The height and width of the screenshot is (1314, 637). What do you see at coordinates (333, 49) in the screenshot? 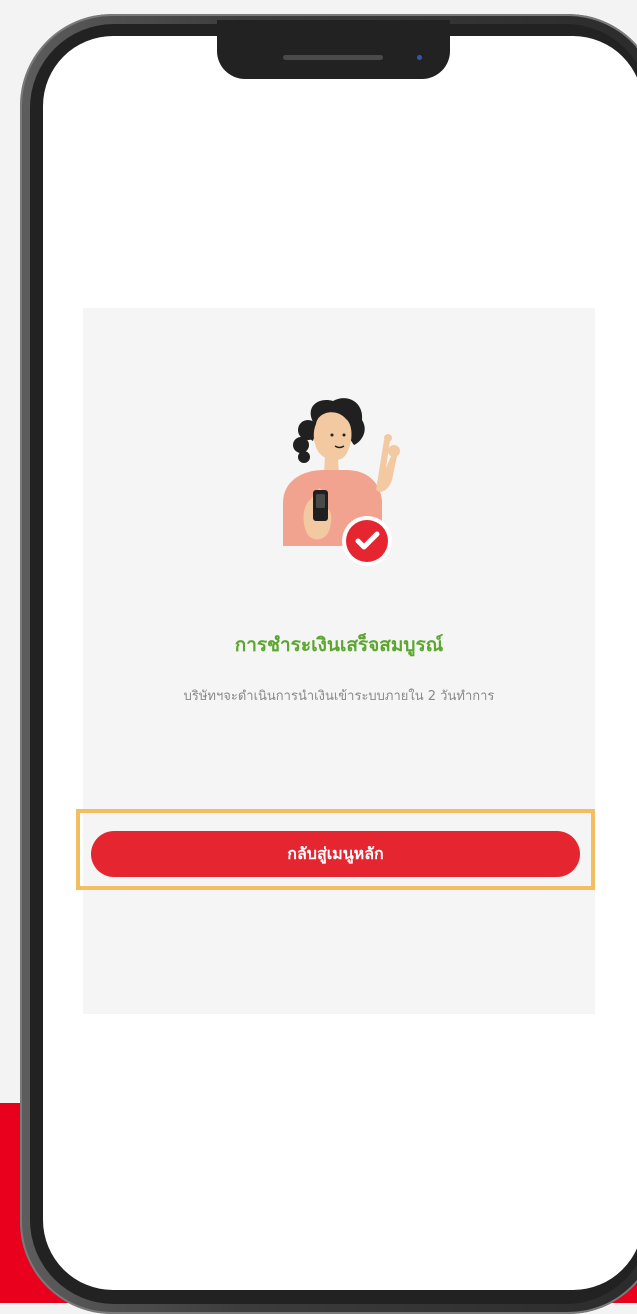
I see `phone-notch` at bounding box center [333, 49].